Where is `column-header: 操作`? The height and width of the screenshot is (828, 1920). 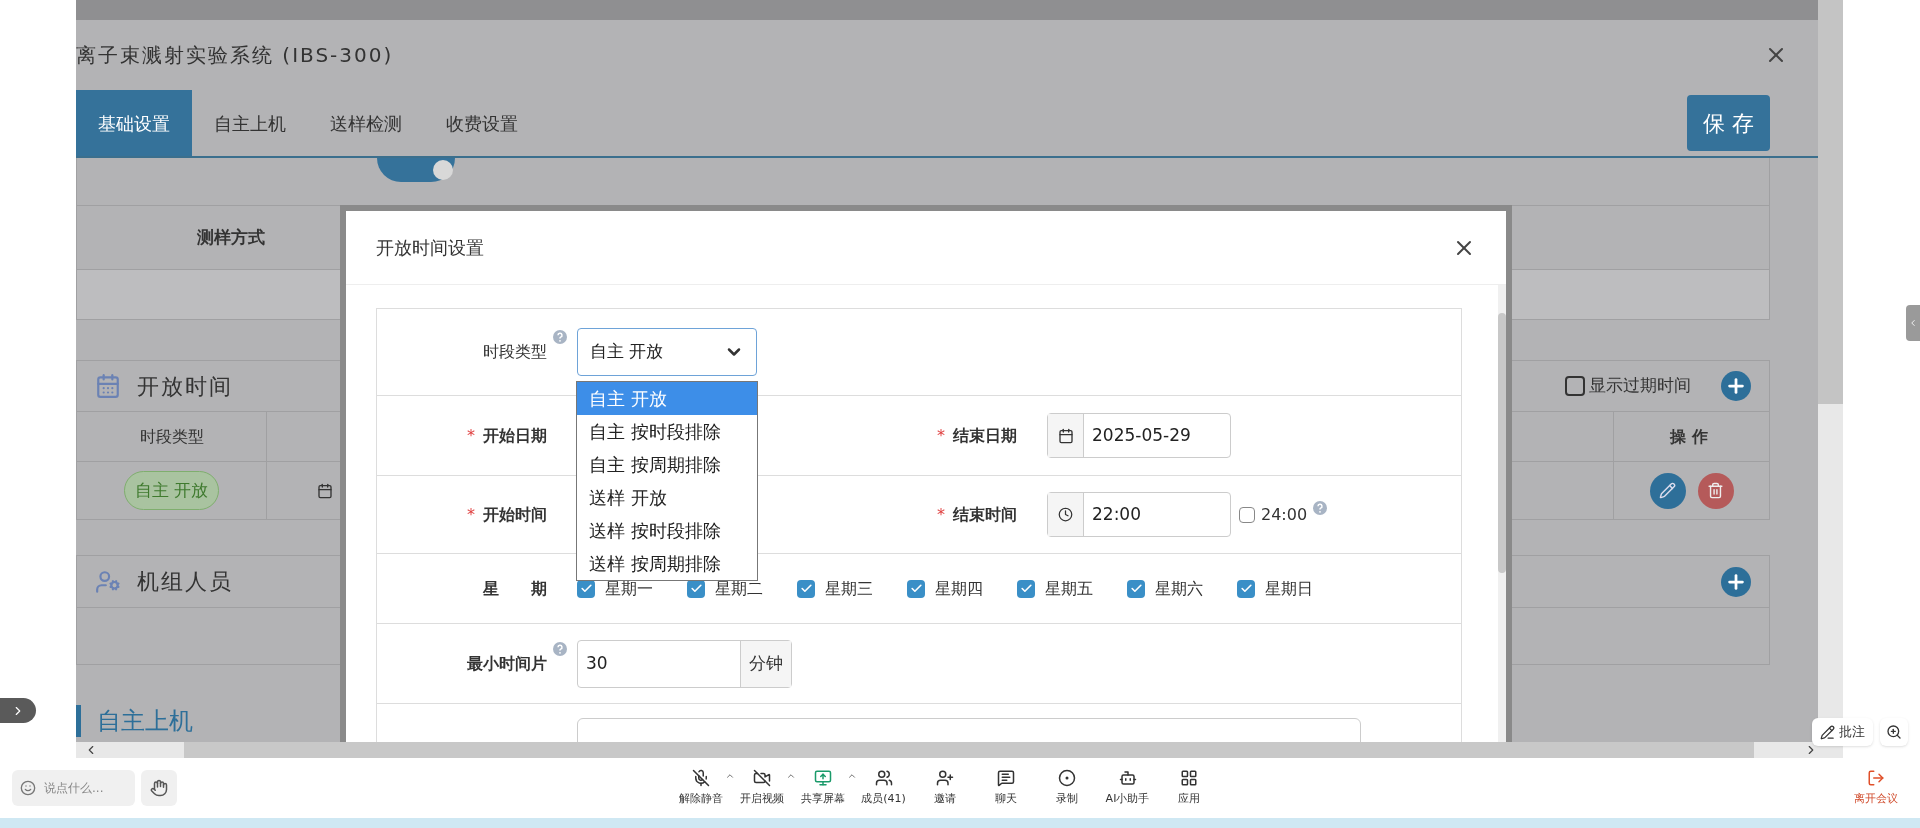 column-header: 操作 is located at coordinates (1691, 436).